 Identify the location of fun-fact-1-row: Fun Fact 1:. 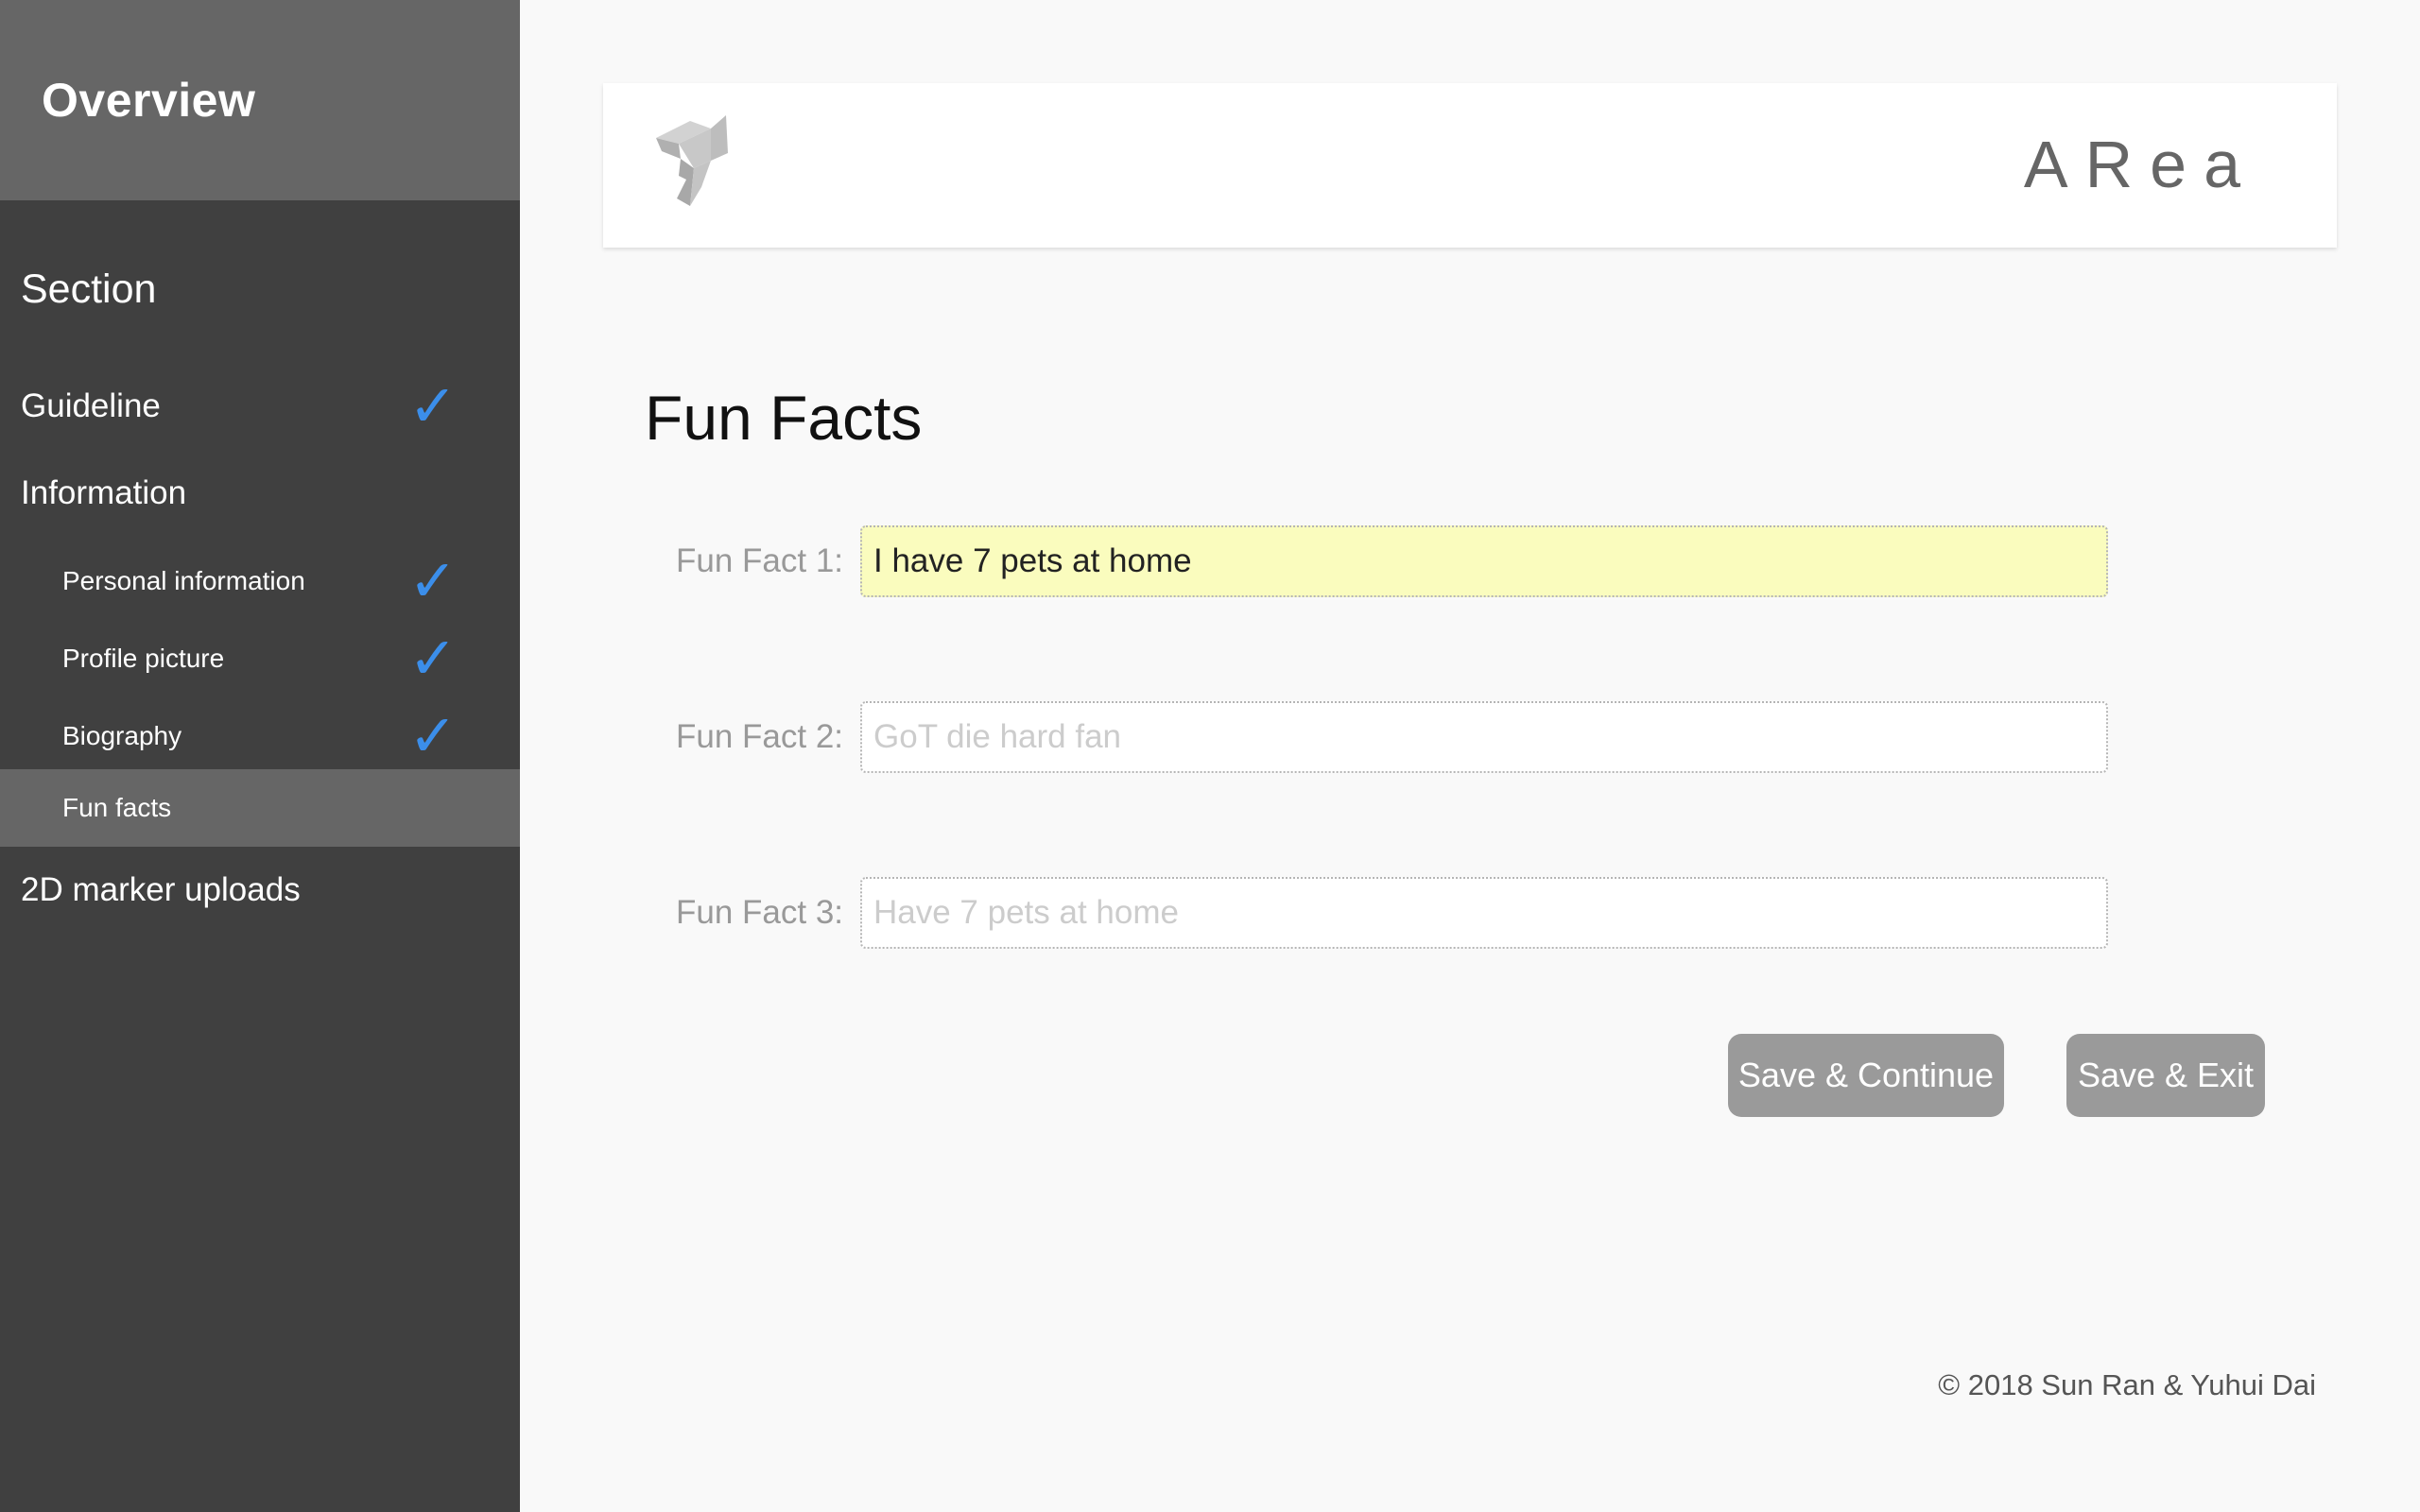
(1377, 561).